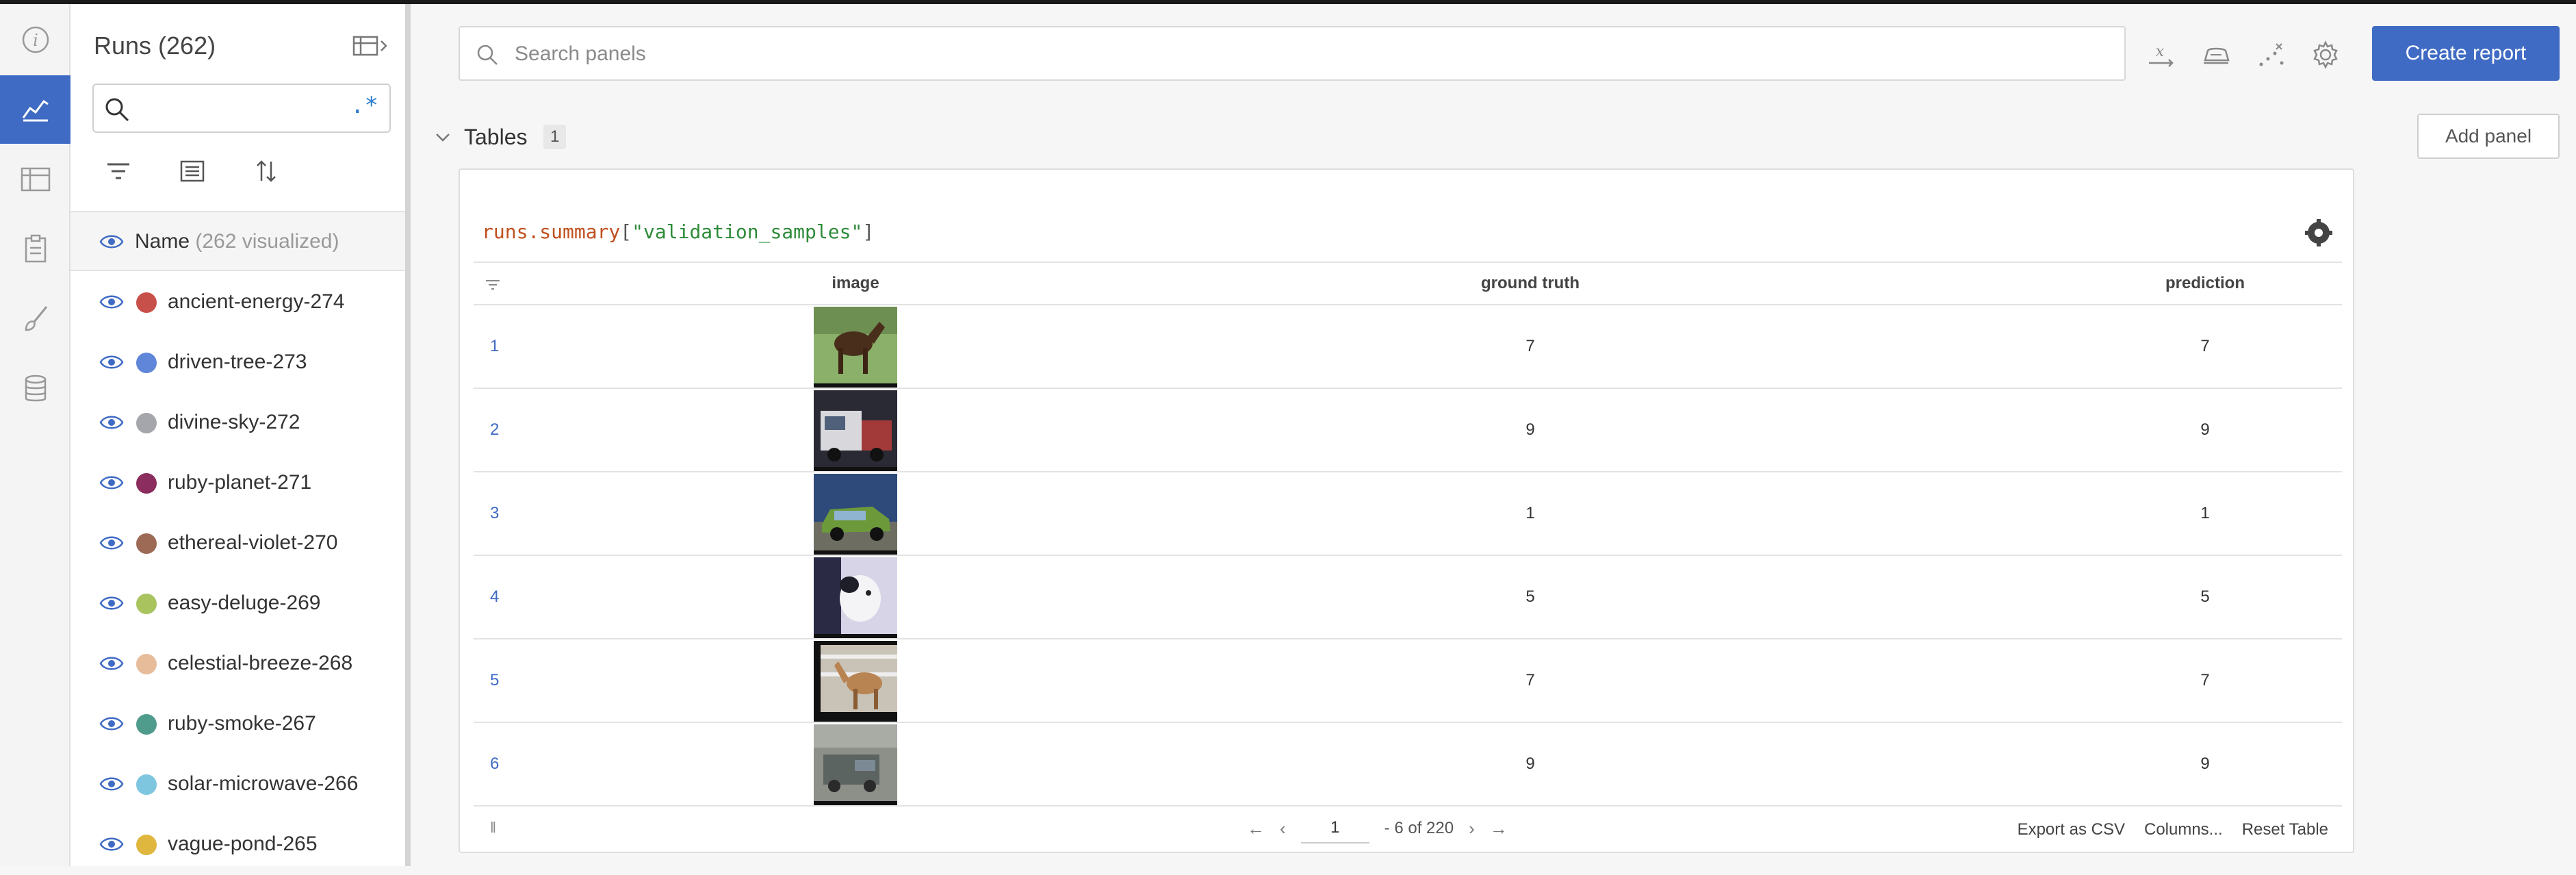  What do you see at coordinates (252, 543) in the screenshot?
I see `run-name: ethereal-violet-270` at bounding box center [252, 543].